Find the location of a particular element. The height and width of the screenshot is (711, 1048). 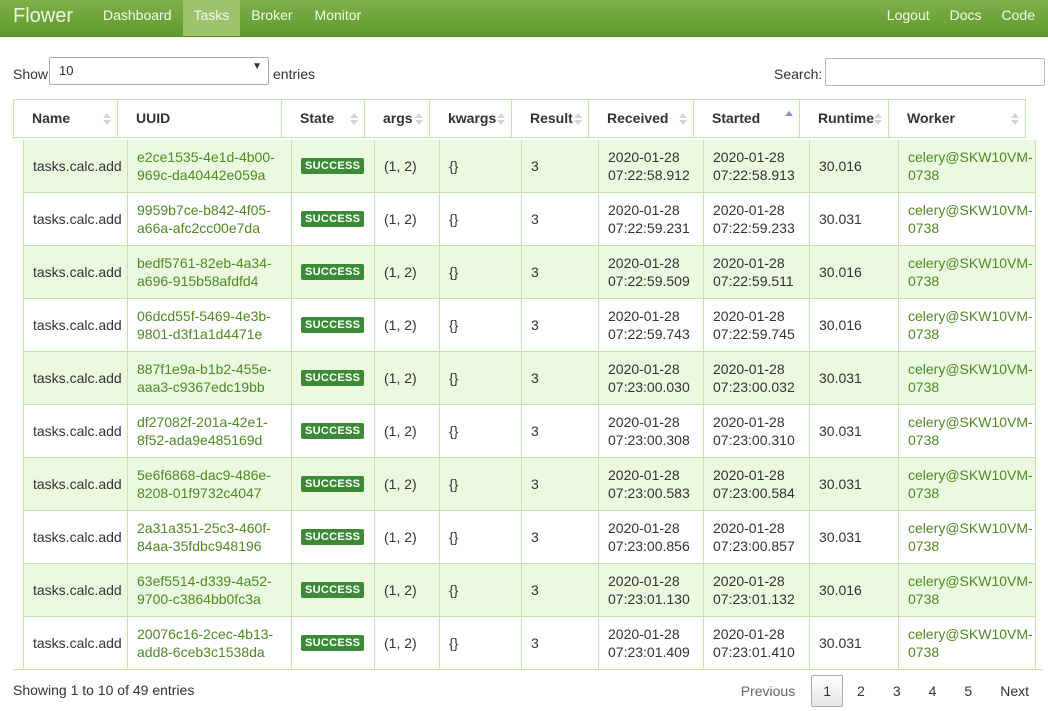

cell-worker-line: 0738 is located at coordinates (924, 493).